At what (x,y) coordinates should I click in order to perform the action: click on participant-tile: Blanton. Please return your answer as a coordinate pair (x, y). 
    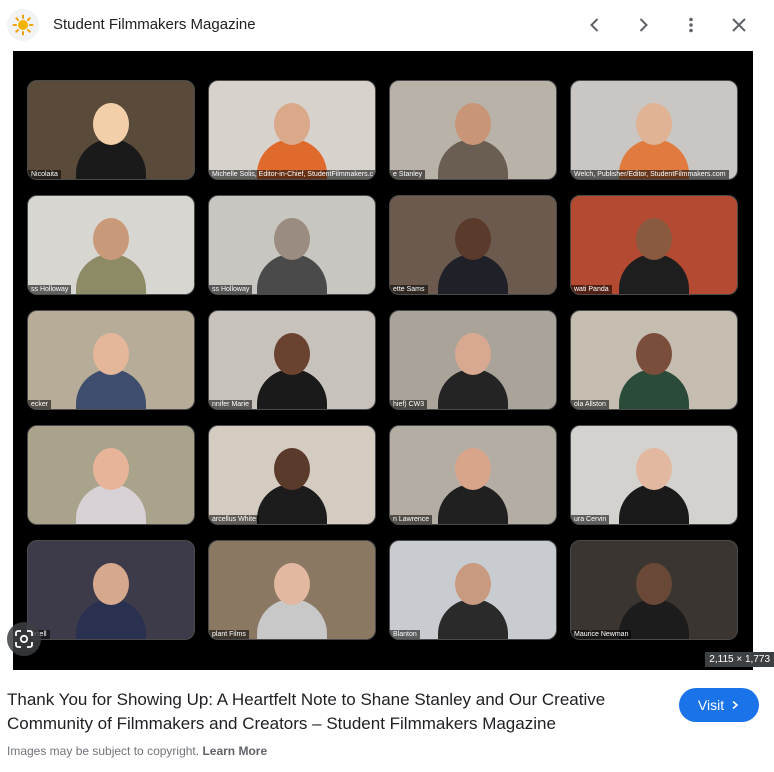
    Looking at the image, I should click on (473, 590).